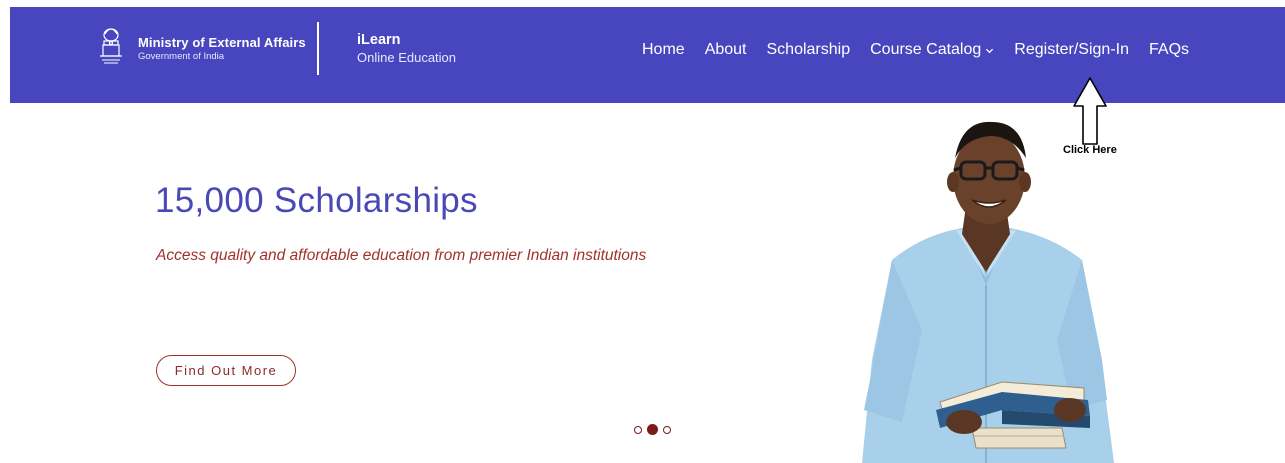 This screenshot has width=1285, height=463. Describe the element at coordinates (316, 200) in the screenshot. I see `hero-title: 15,000 Scholarships` at that location.